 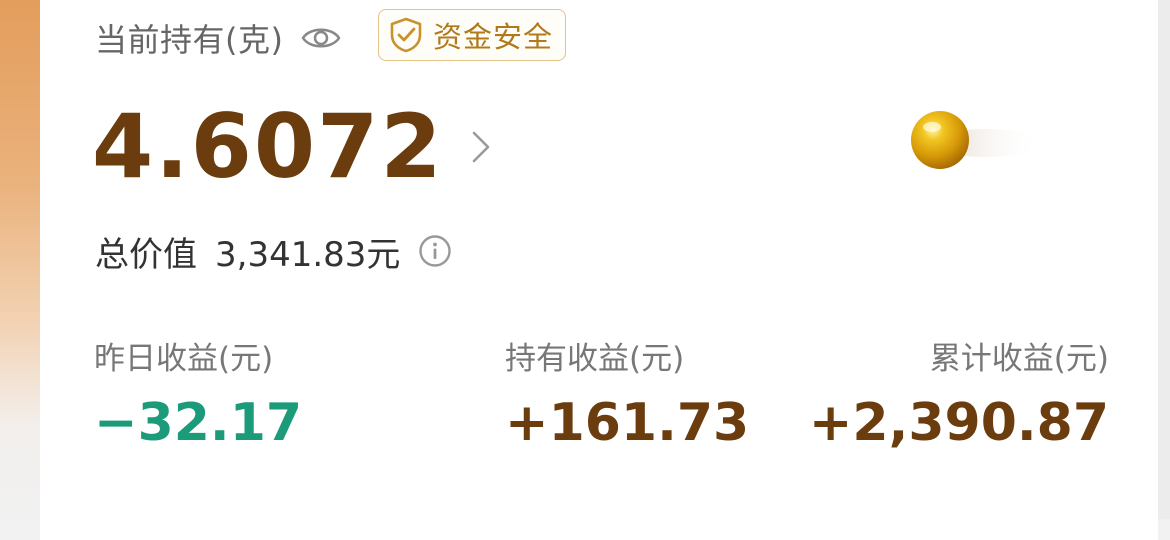 What do you see at coordinates (493, 37) in the screenshot?
I see `badge-text: 资金安全` at bounding box center [493, 37].